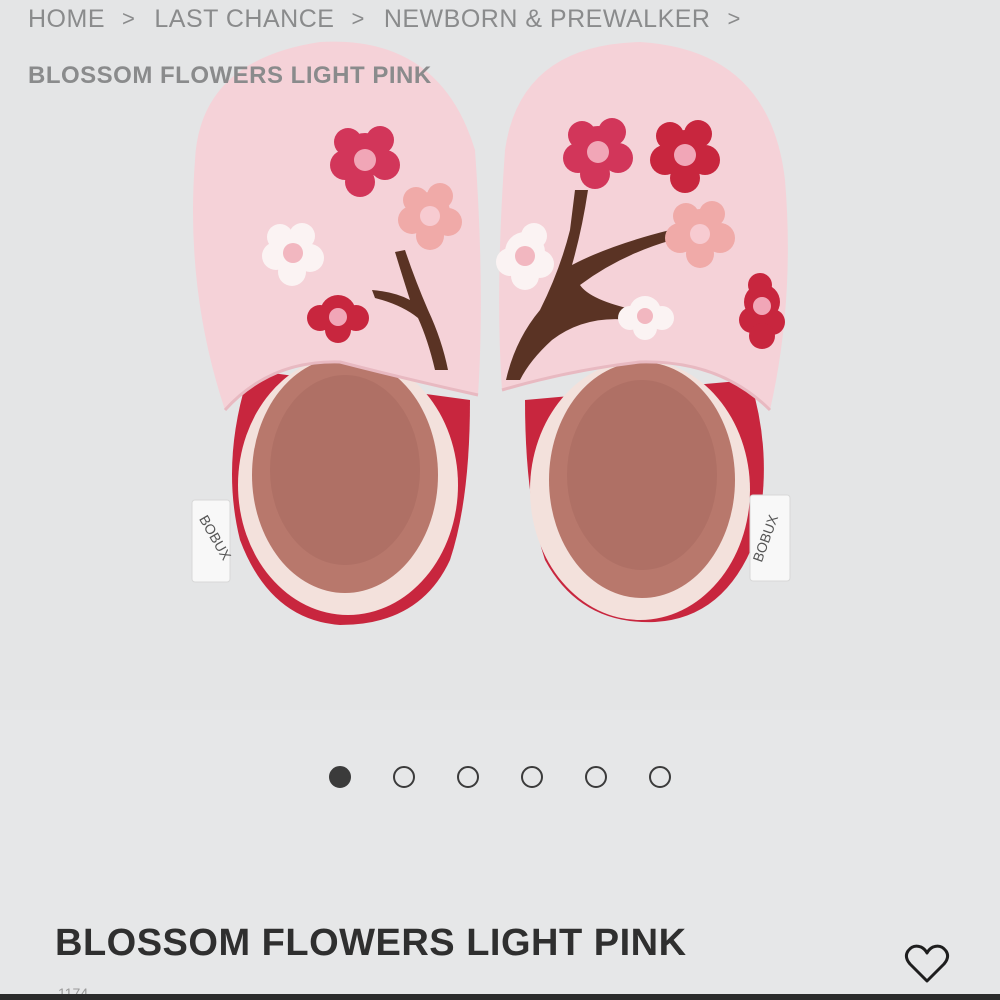  I want to click on breadcrumb-link-home: HOME, so click(66, 19).